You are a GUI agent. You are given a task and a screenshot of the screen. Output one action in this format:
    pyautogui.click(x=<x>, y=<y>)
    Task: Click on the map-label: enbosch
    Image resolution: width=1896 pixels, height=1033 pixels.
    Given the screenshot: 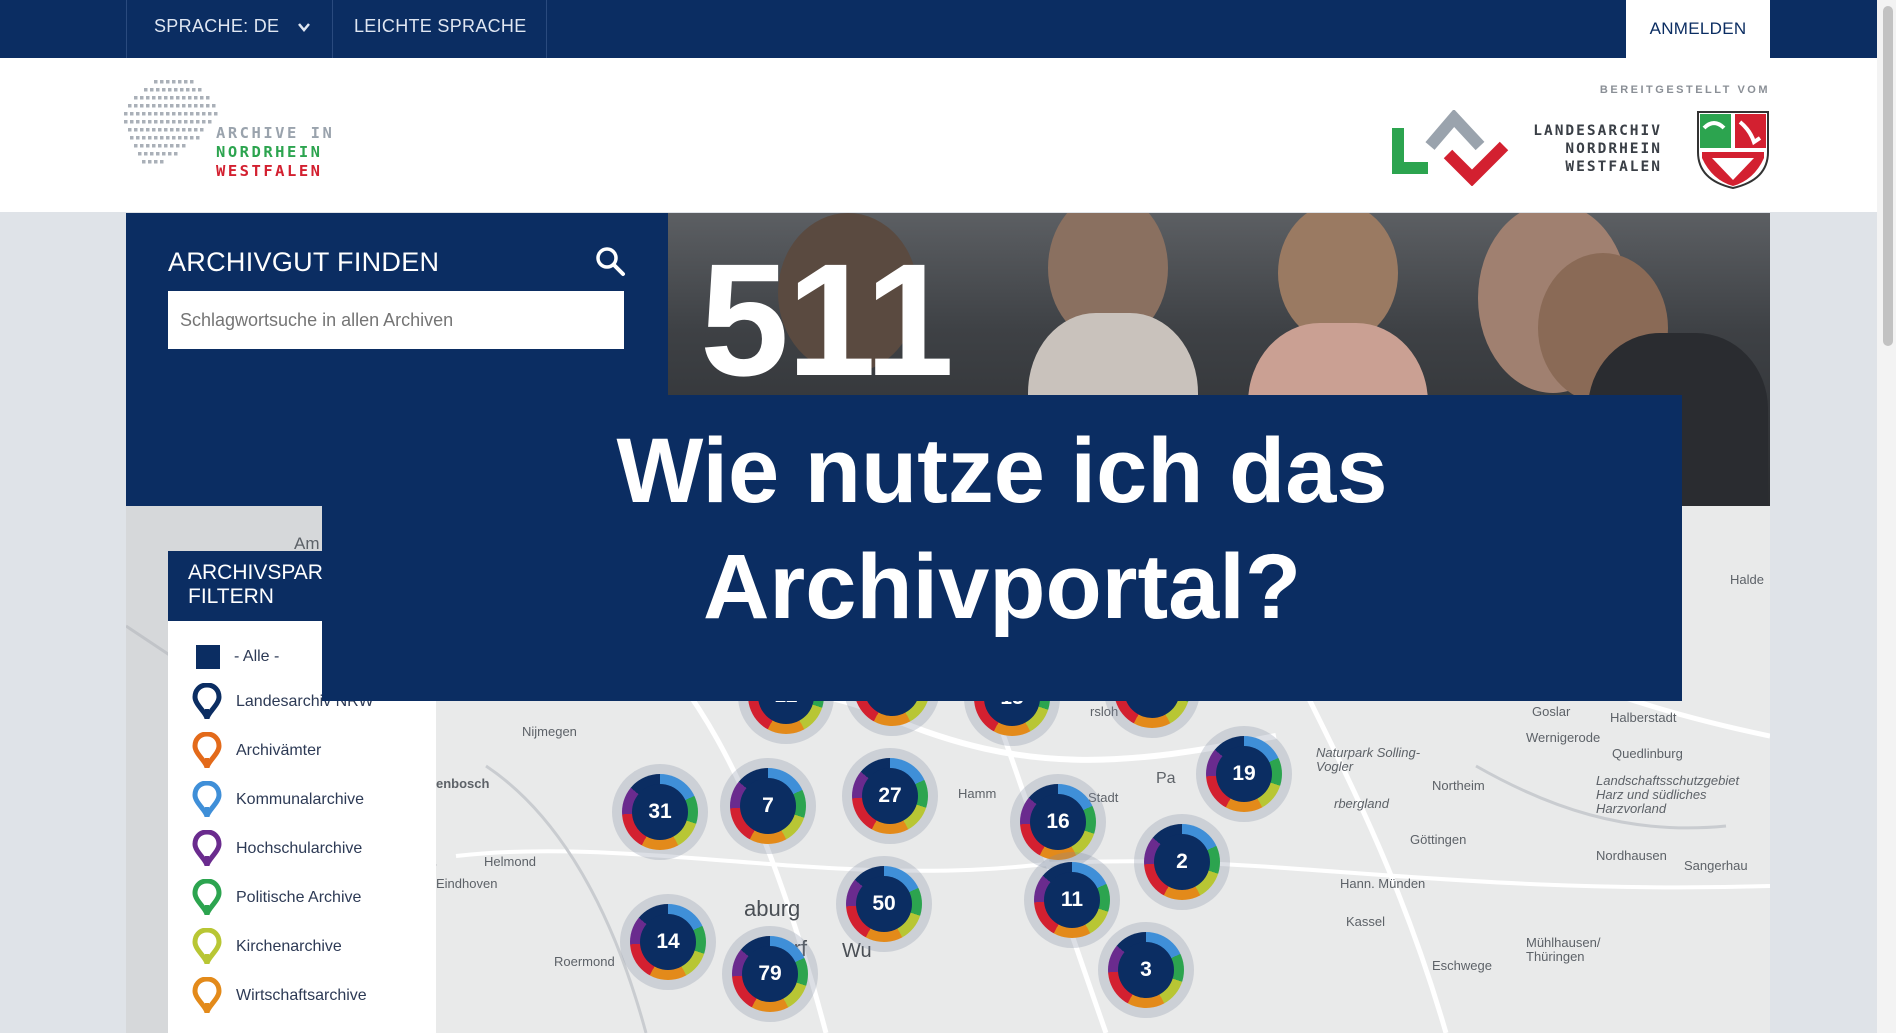 What is the action you would take?
    pyautogui.click(x=463, y=783)
    